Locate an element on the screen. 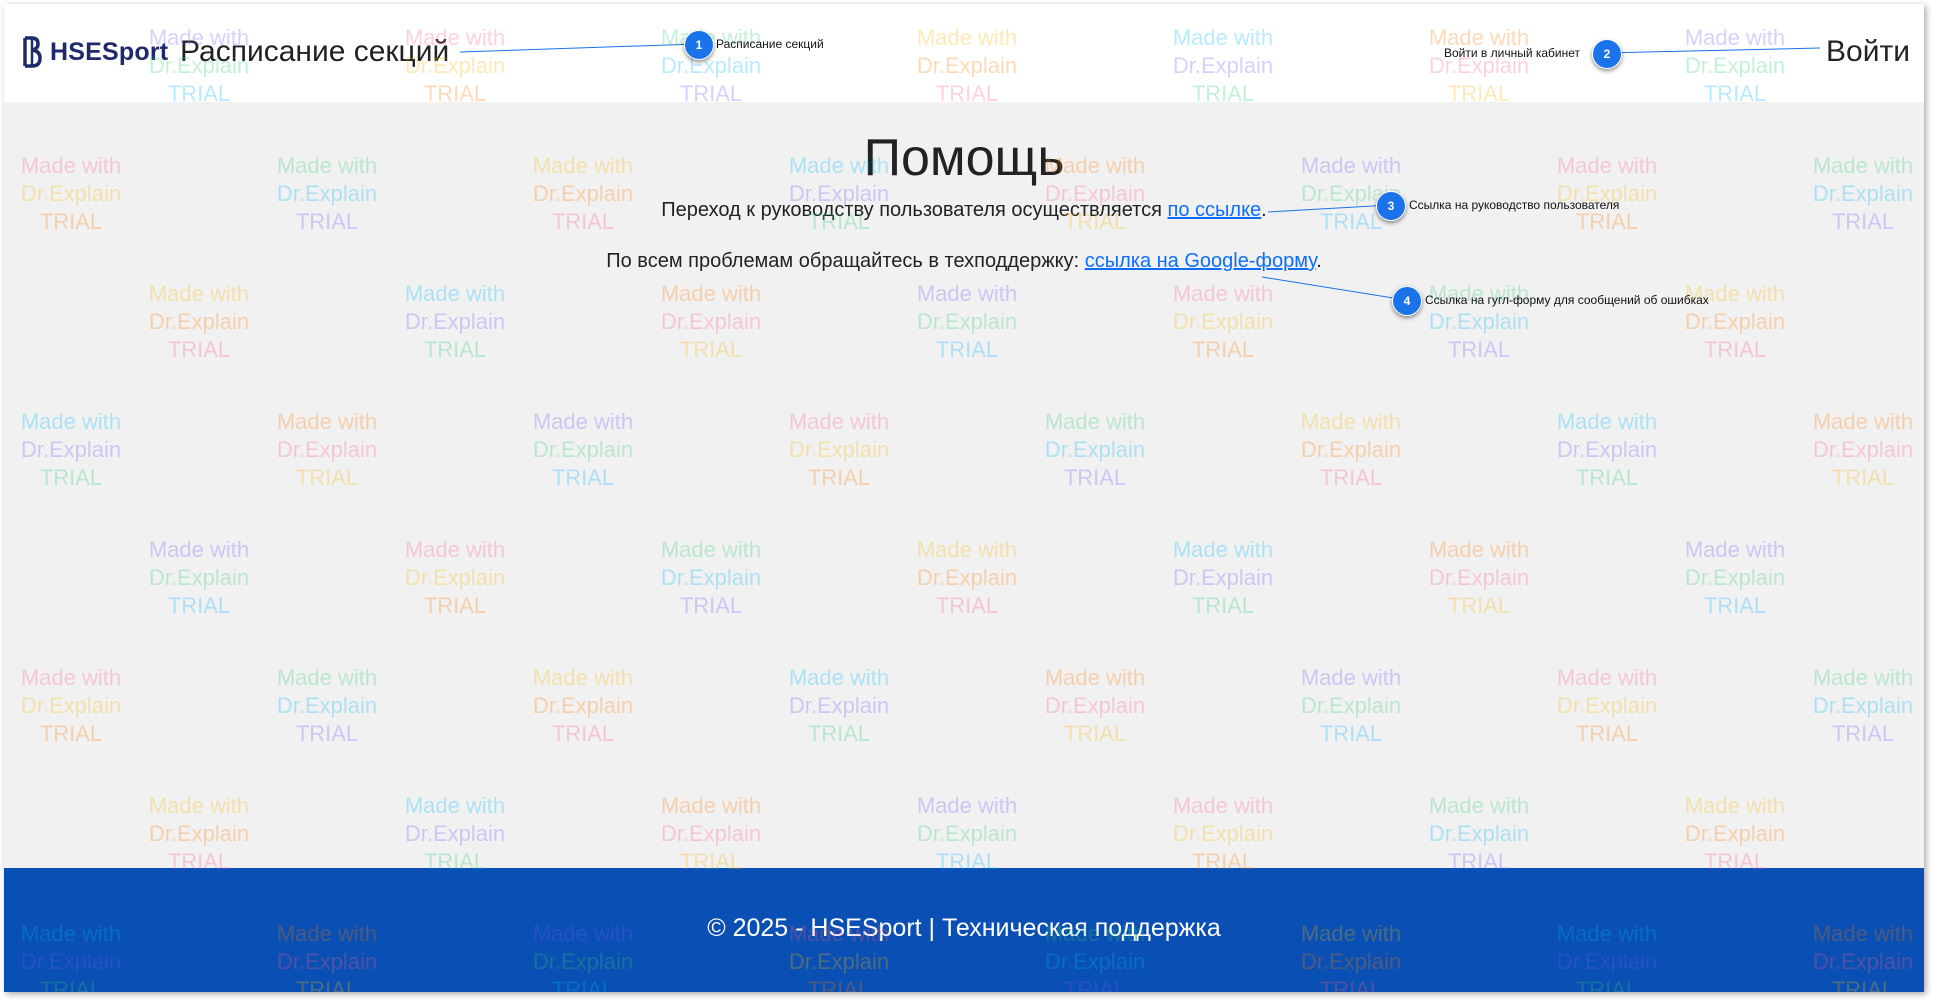 The image size is (1933, 1000). site-title-link: Расписание секций is located at coordinates (314, 52).